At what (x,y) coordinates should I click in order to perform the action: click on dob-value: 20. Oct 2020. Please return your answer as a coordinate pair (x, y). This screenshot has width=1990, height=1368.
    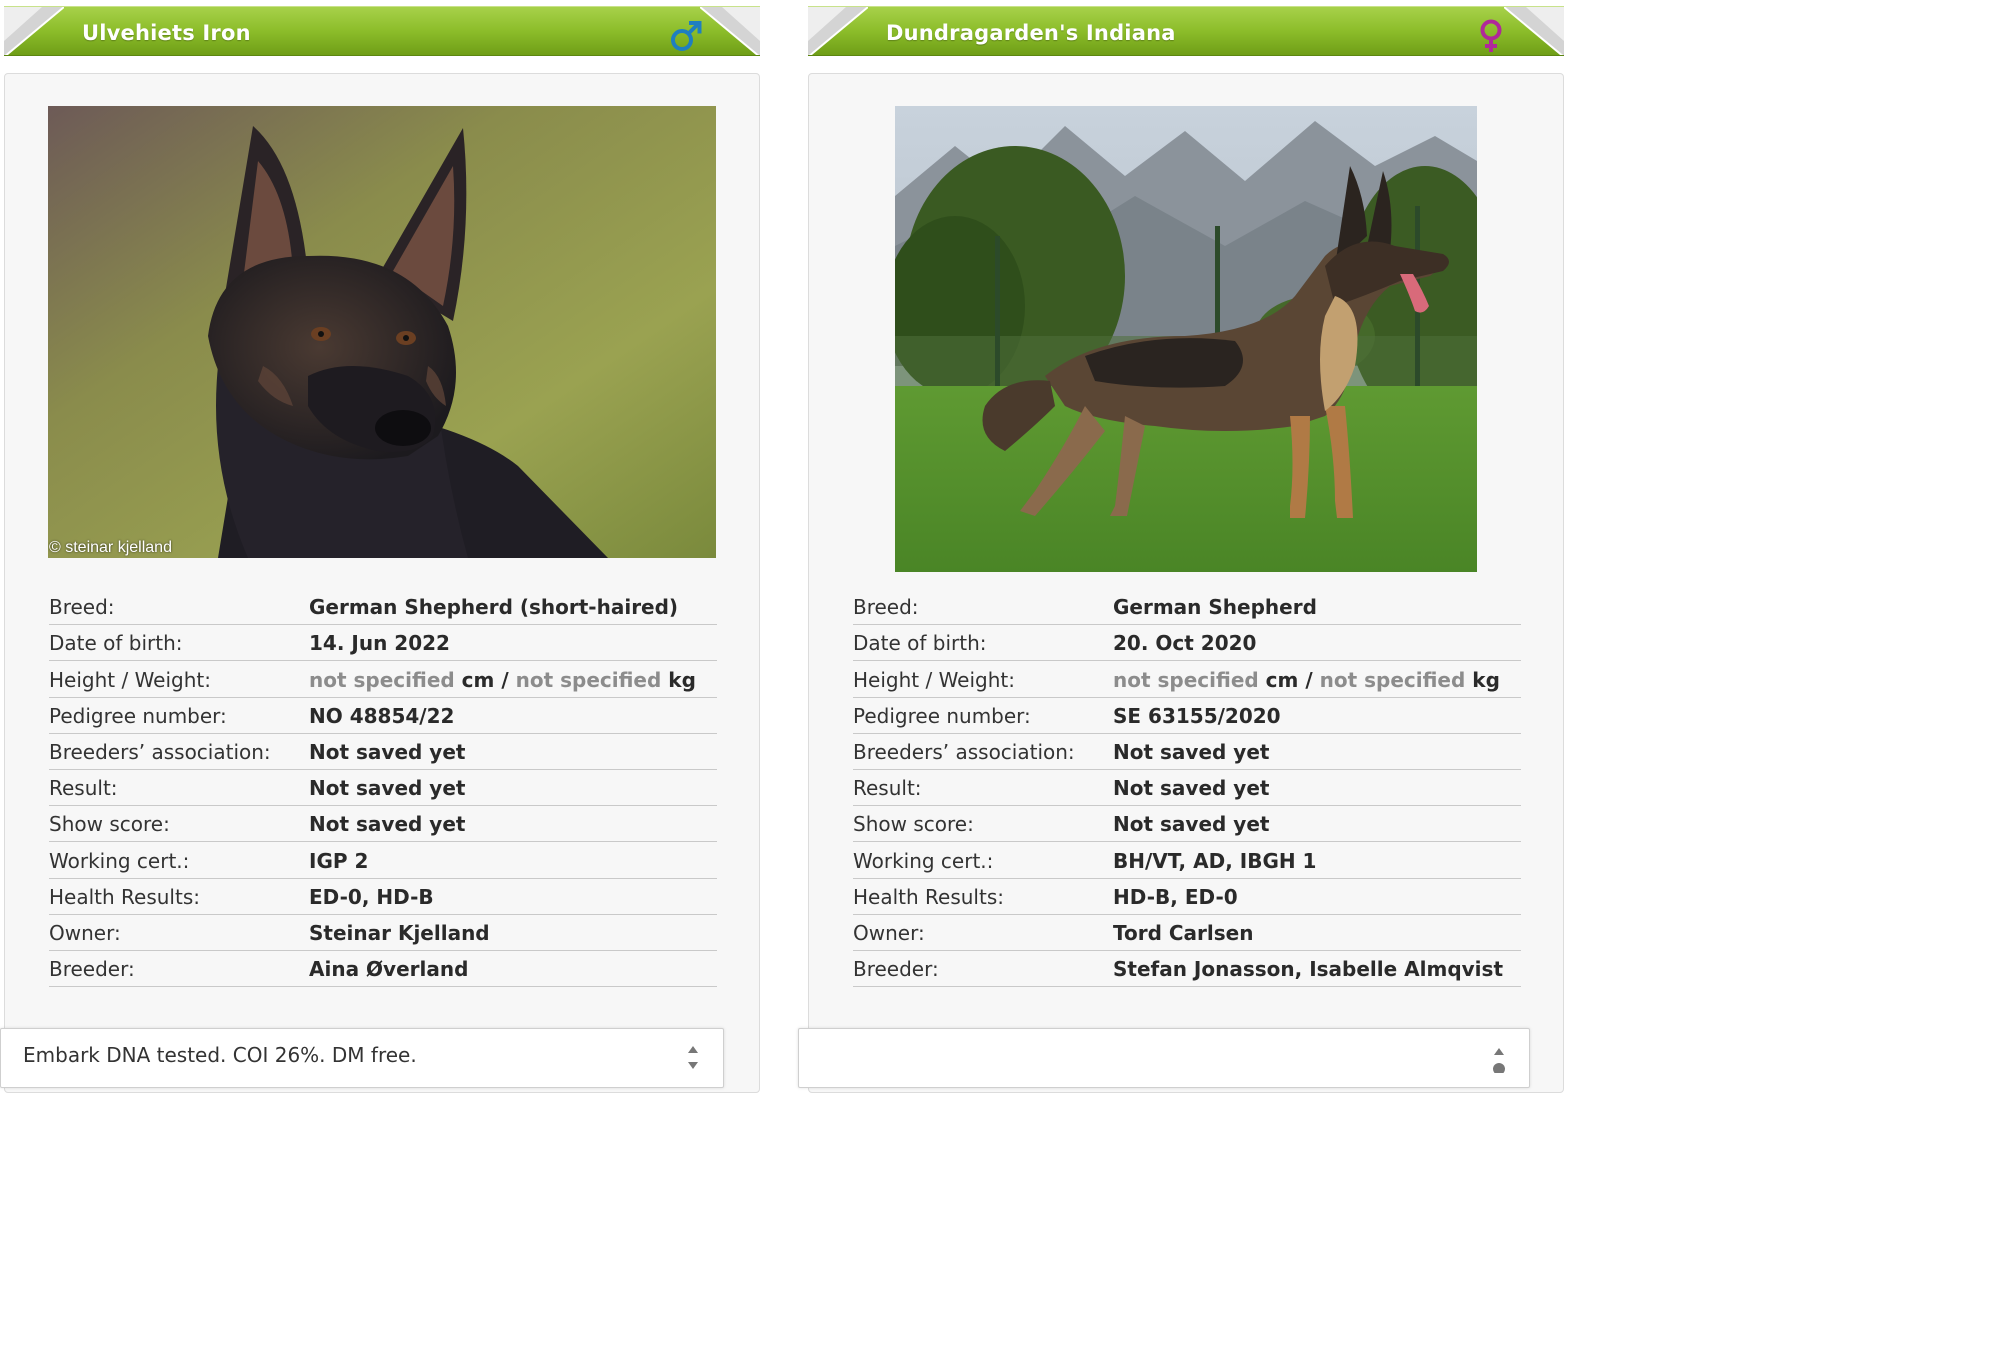
    Looking at the image, I should click on (1185, 643).